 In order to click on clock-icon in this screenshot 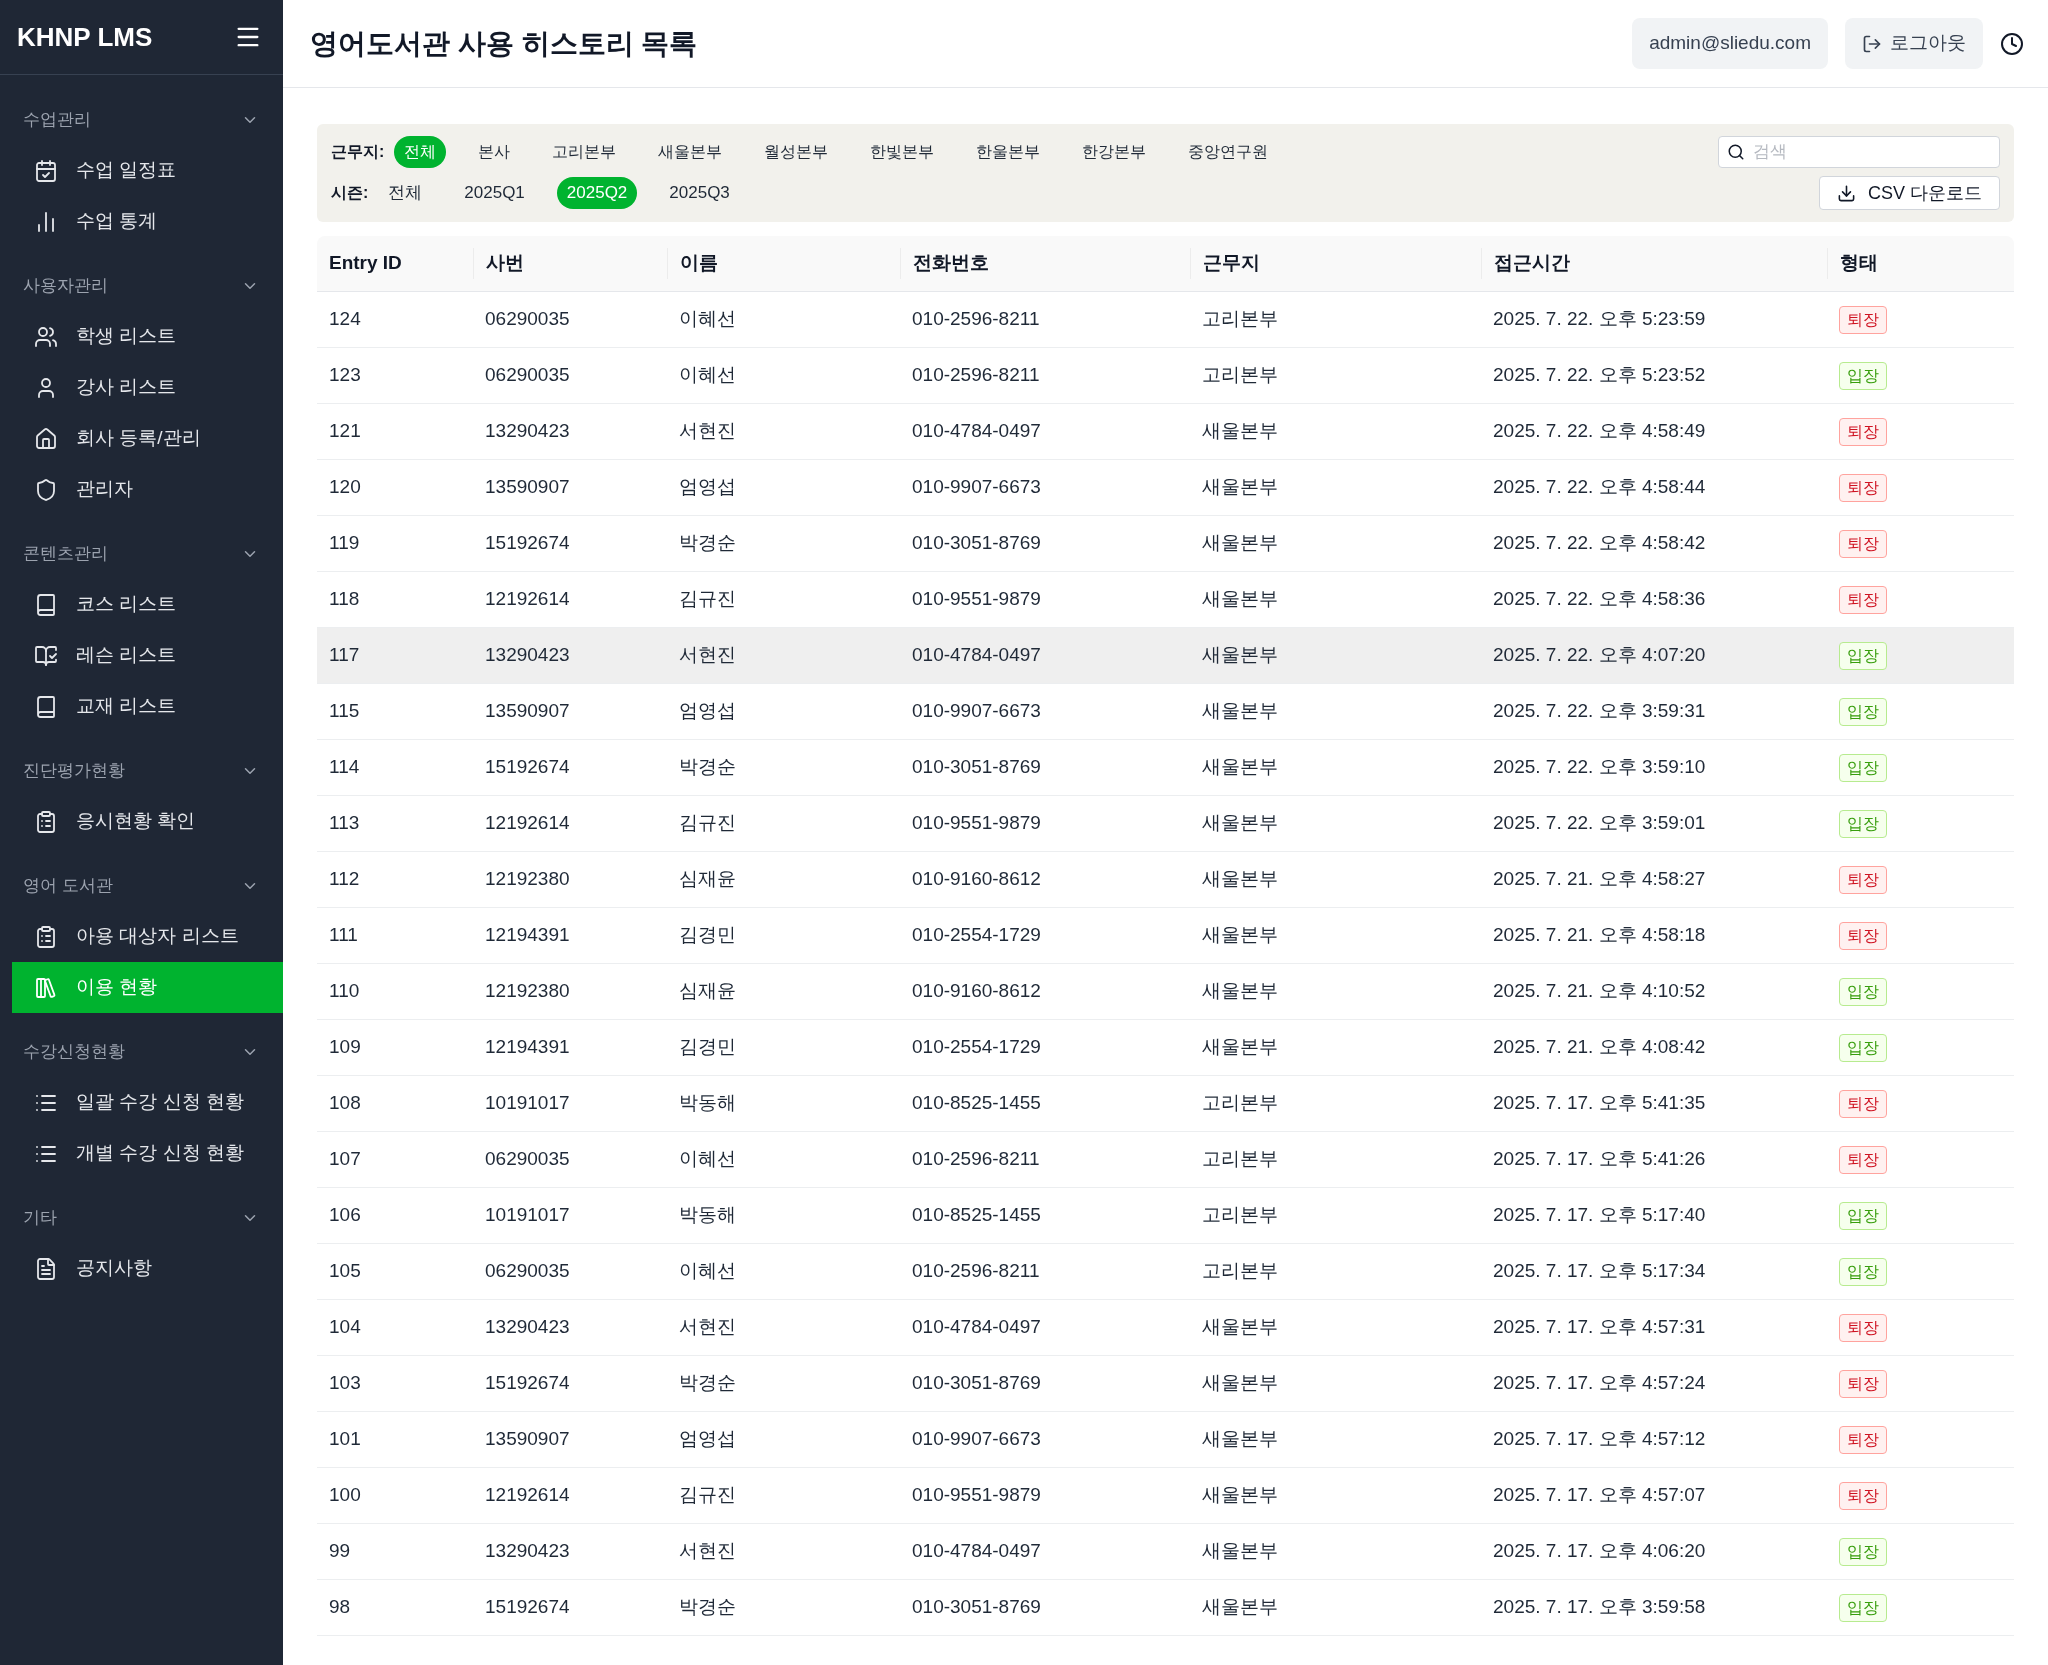, I will do `click(2012, 43)`.